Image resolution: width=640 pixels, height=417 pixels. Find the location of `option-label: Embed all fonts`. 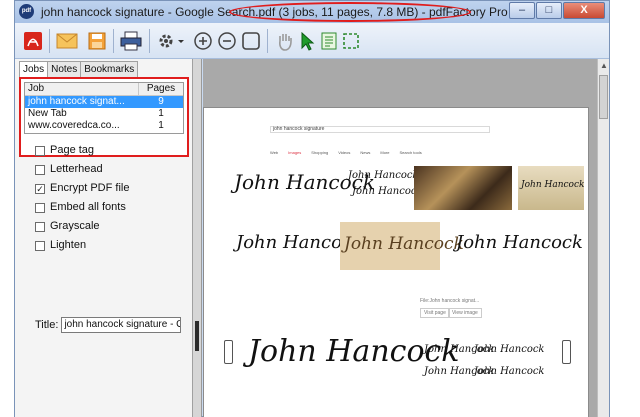

option-label: Embed all fonts is located at coordinates (88, 207).